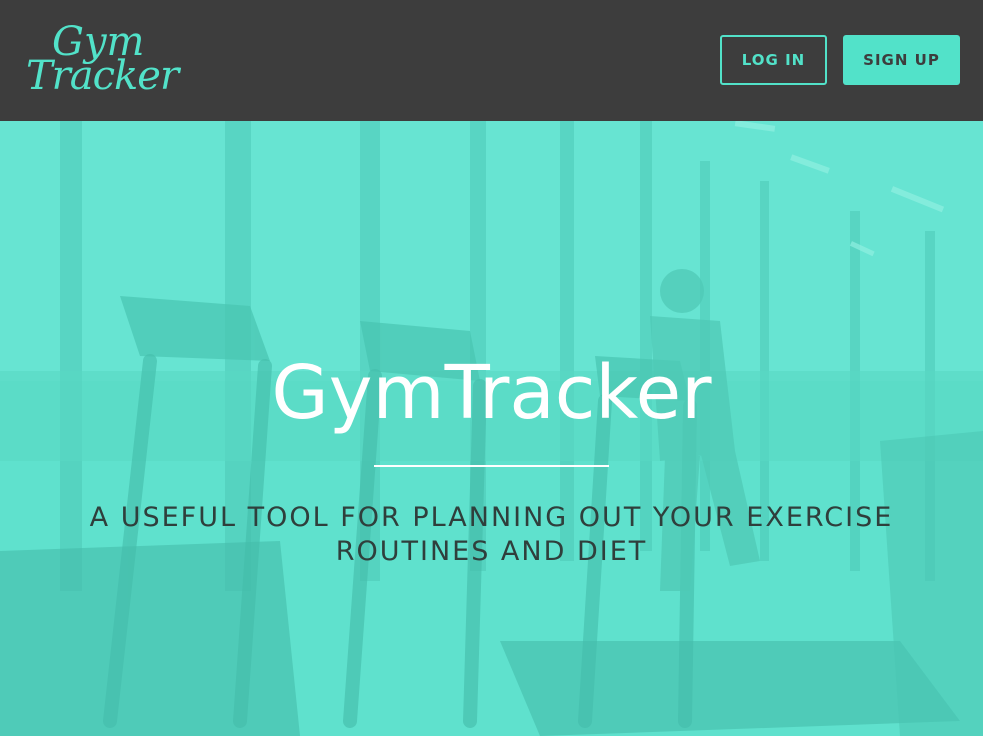  I want to click on gymtracker-logo: Gym Tracker, so click(102, 60).